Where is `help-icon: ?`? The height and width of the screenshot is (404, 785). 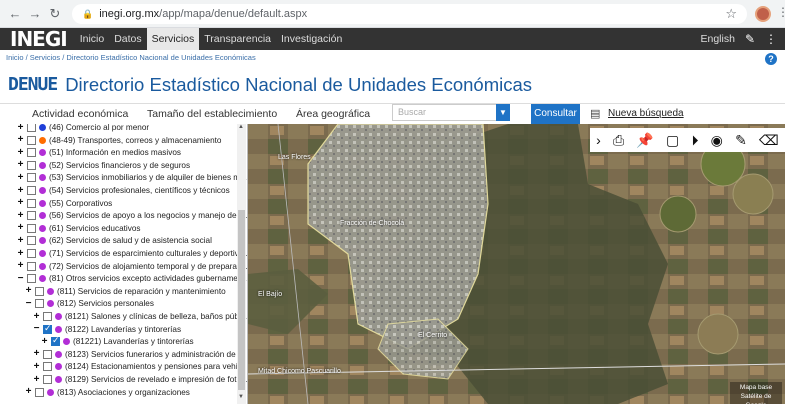
help-icon: ? is located at coordinates (771, 59).